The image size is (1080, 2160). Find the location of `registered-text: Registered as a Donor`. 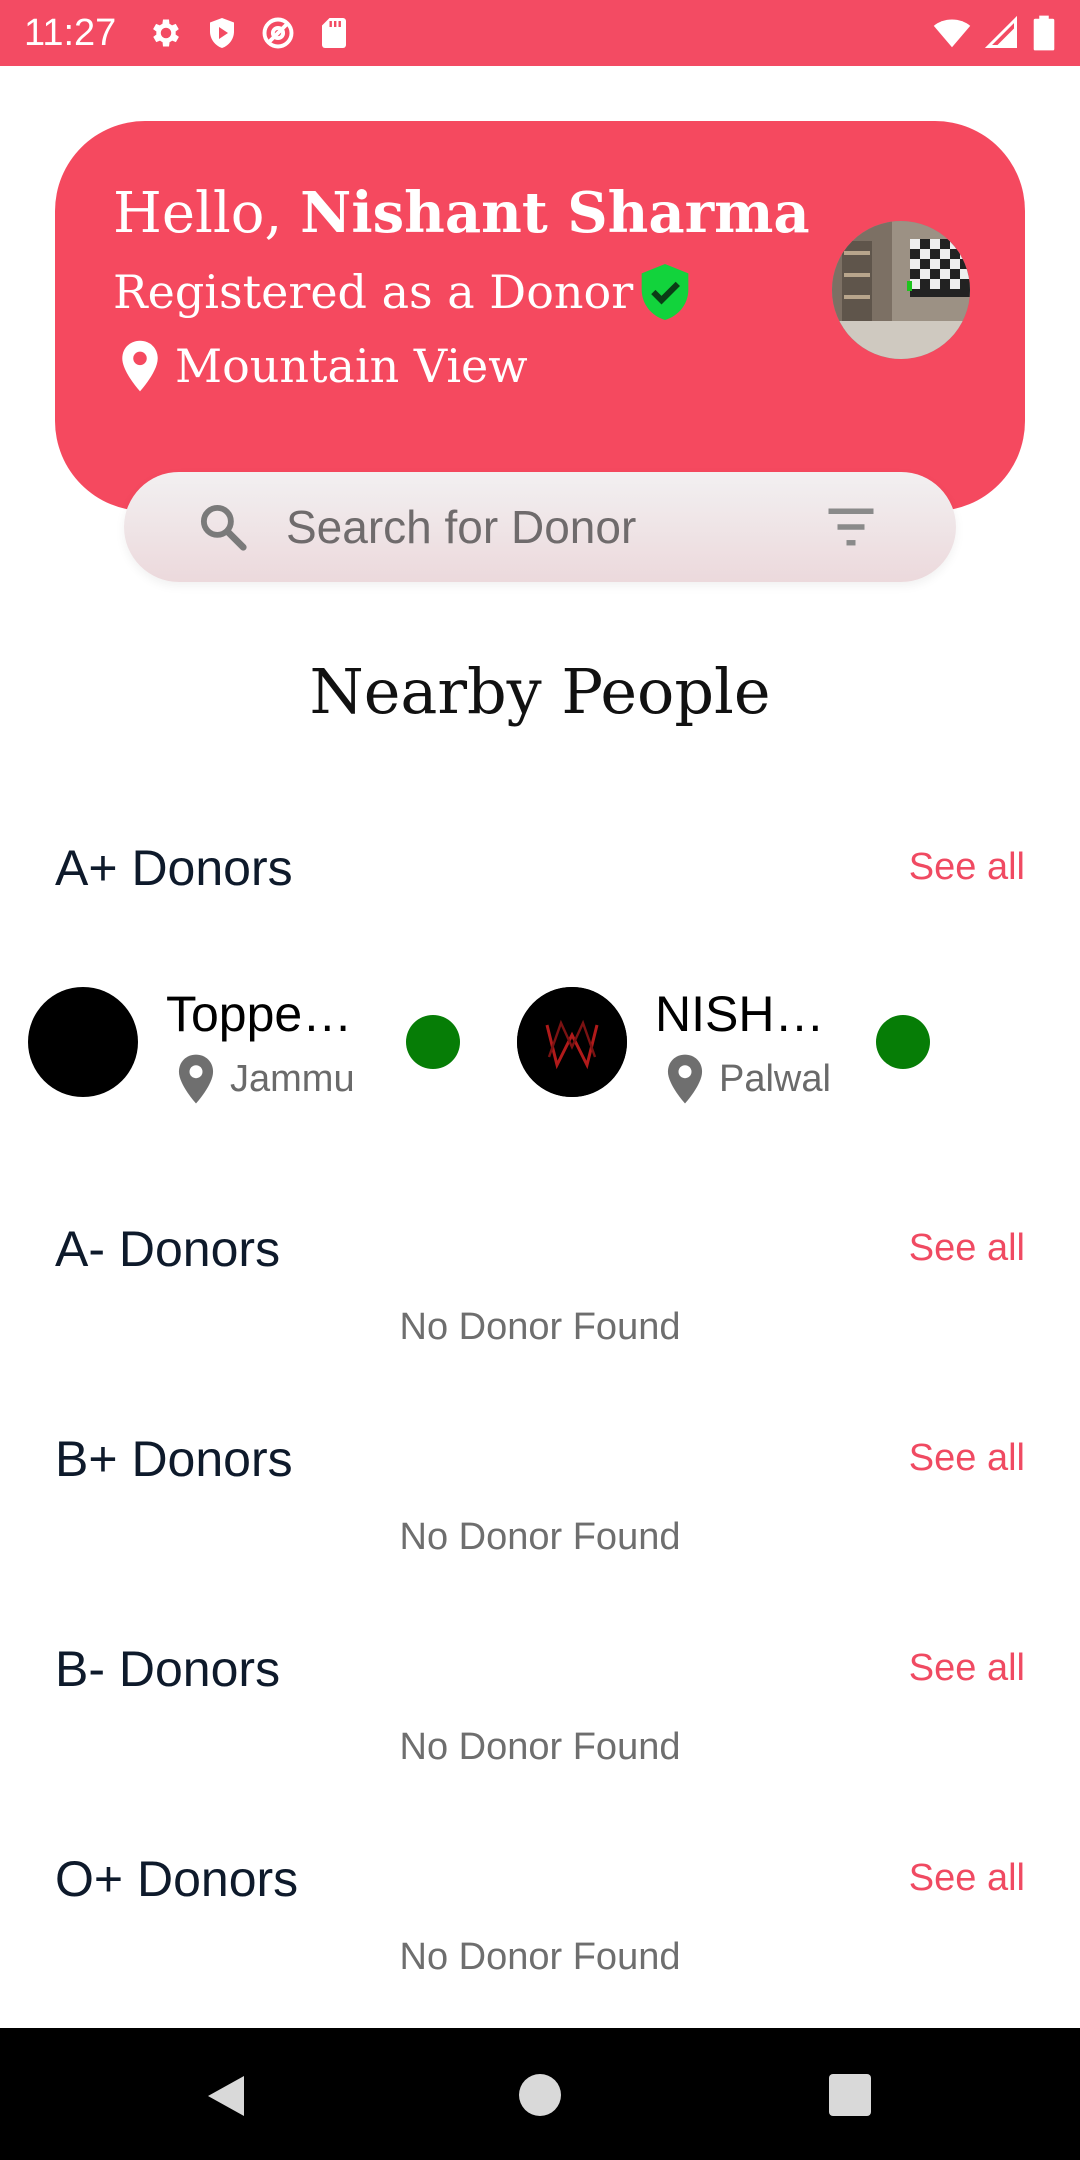

registered-text: Registered as a Donor is located at coordinates (373, 292).